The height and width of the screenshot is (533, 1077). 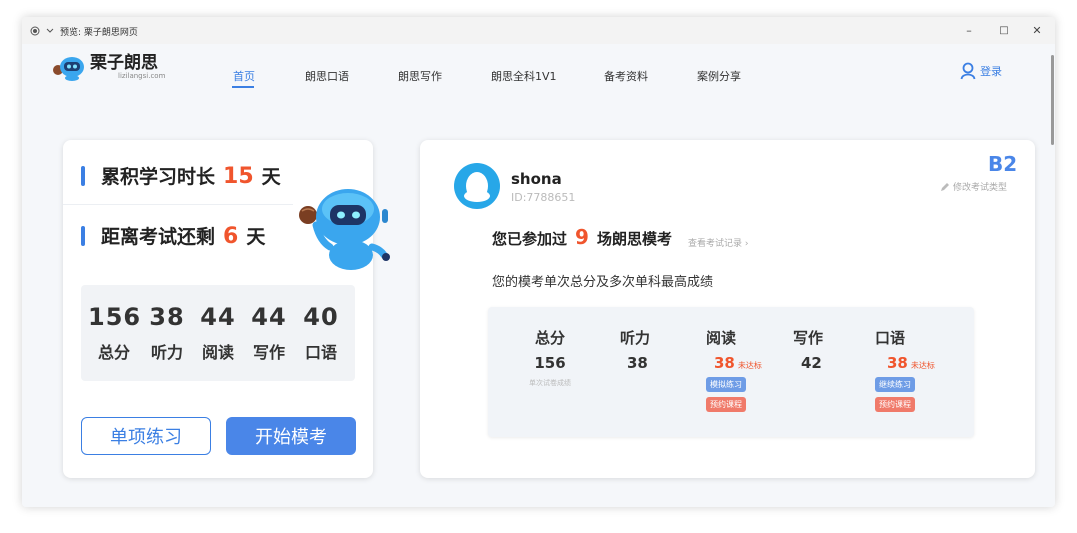 I want to click on score-speaking: 40 口语, so click(x=321, y=333).